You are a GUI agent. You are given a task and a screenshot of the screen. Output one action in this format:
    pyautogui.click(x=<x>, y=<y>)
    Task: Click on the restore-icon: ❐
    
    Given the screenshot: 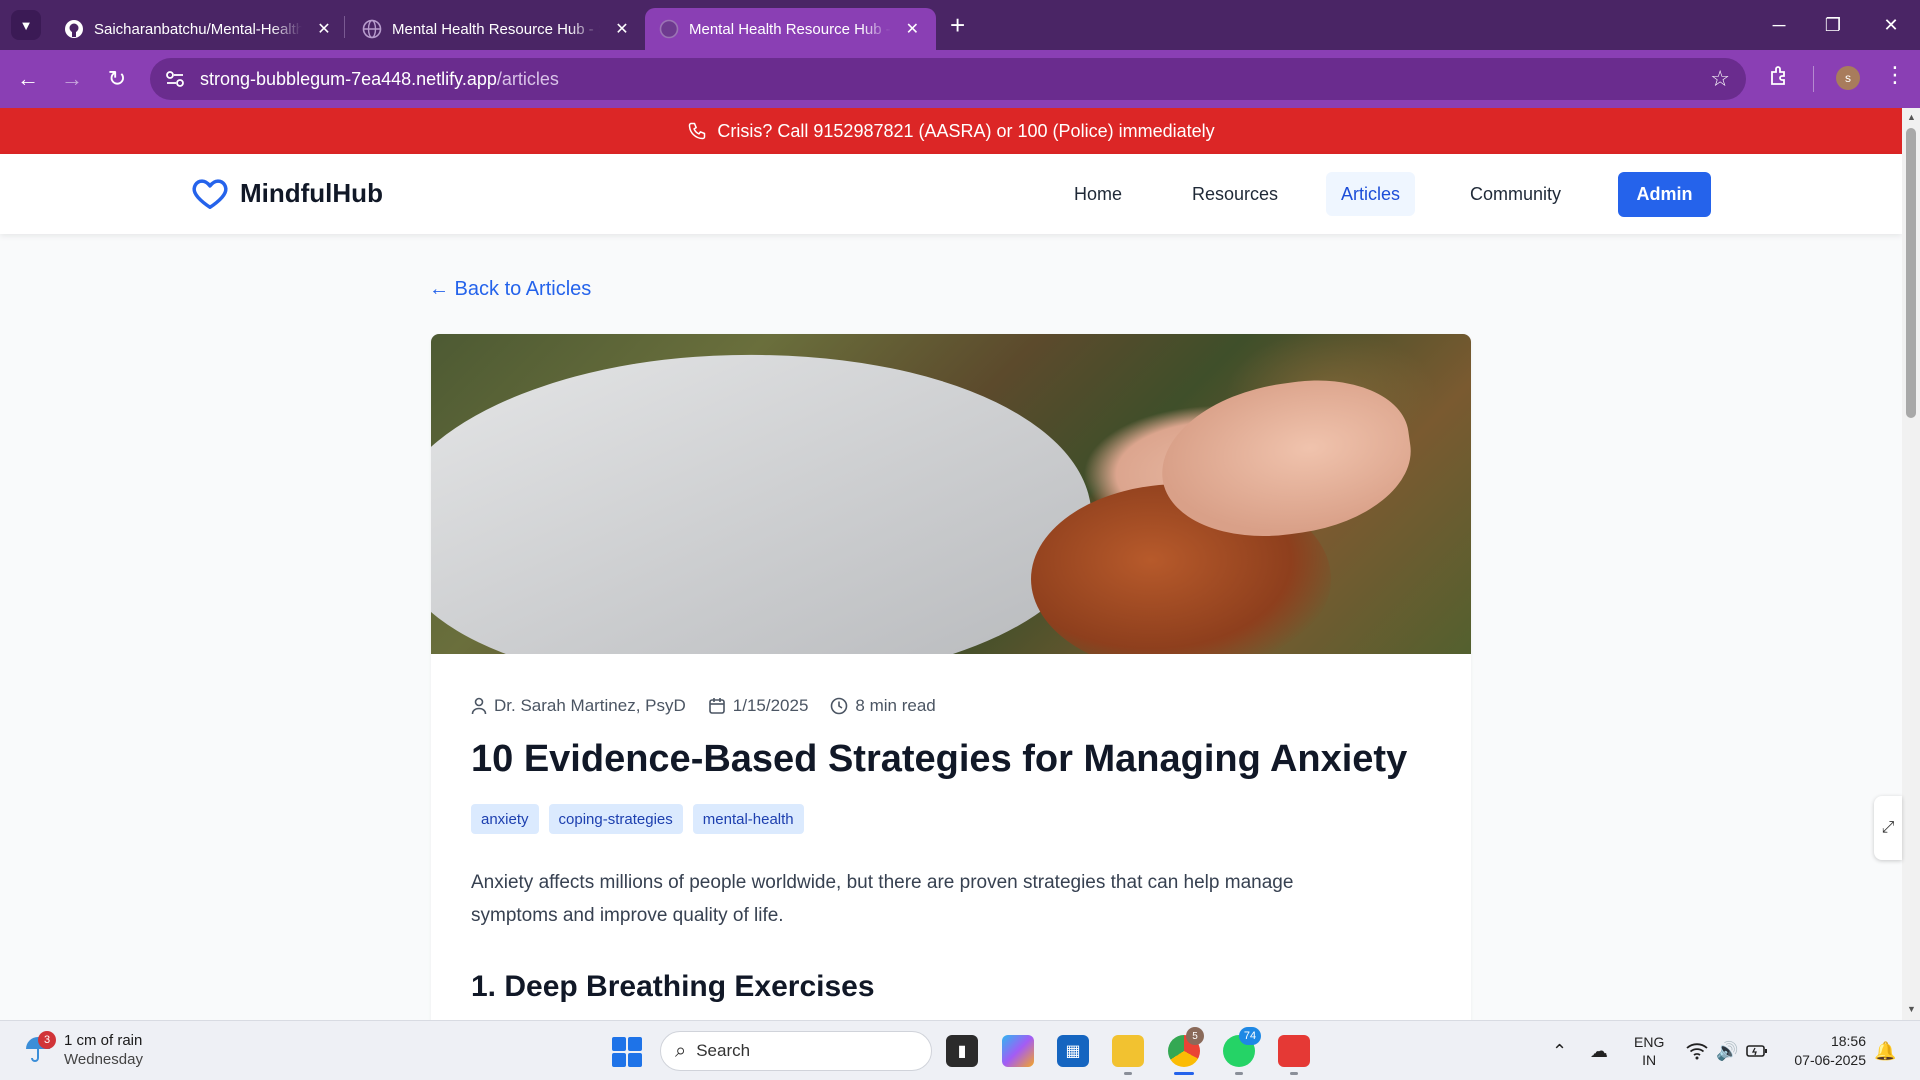 What is the action you would take?
    pyautogui.click(x=1833, y=25)
    